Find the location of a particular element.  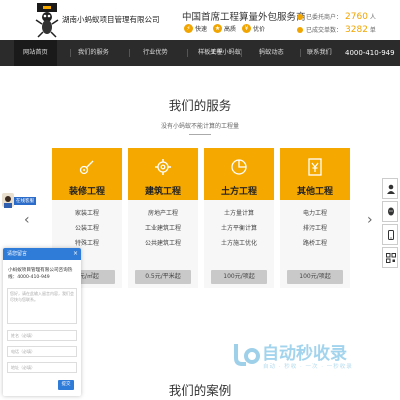

qrcode-float-button is located at coordinates (390, 257).